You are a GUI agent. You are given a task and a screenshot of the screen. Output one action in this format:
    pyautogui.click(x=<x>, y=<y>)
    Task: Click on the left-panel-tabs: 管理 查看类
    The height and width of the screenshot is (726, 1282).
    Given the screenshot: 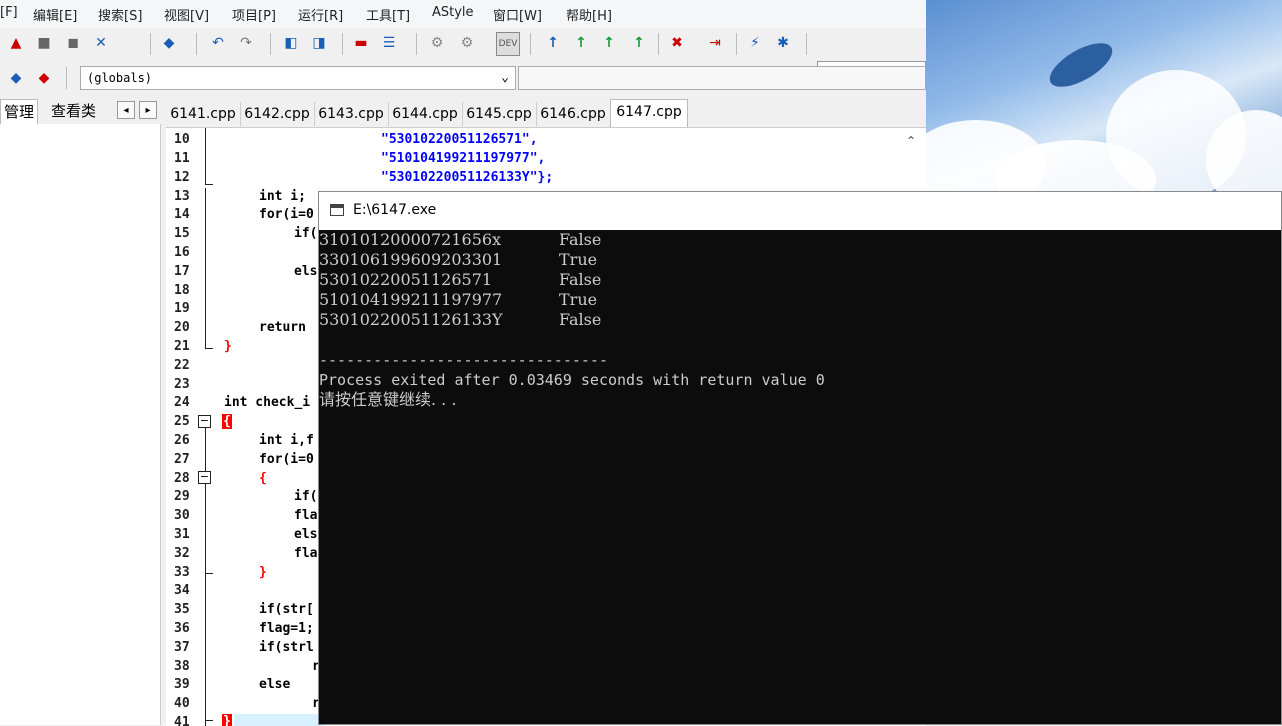 What is the action you would take?
    pyautogui.click(x=81, y=112)
    